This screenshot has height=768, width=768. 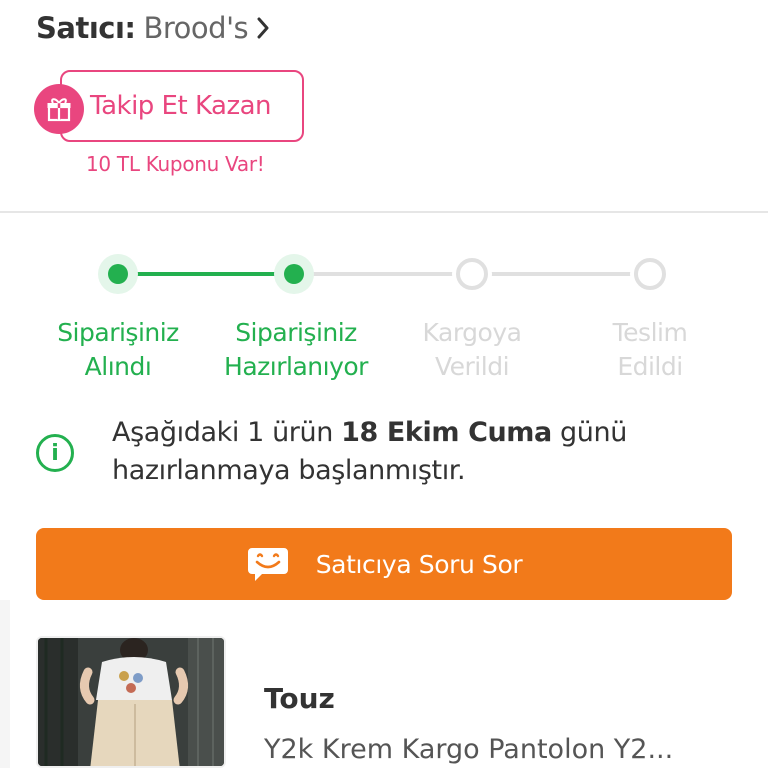 I want to click on info-text-before: Aşağıdaki 1 ürün, so click(x=227, y=432).